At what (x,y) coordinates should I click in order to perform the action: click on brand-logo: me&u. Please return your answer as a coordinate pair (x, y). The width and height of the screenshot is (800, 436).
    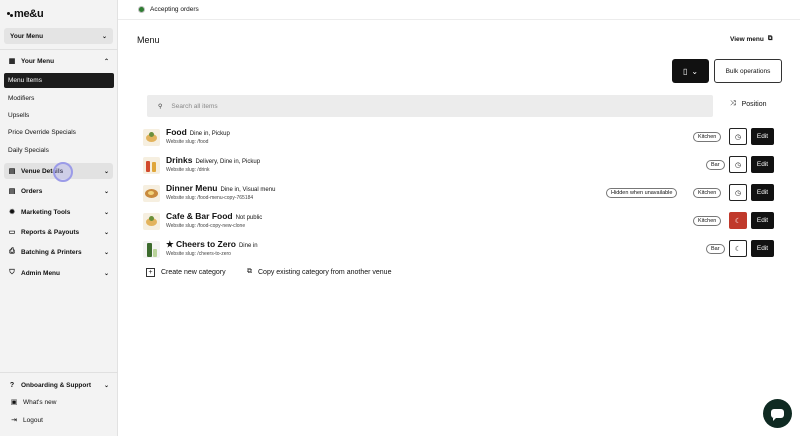
    Looking at the image, I should click on (25, 14).